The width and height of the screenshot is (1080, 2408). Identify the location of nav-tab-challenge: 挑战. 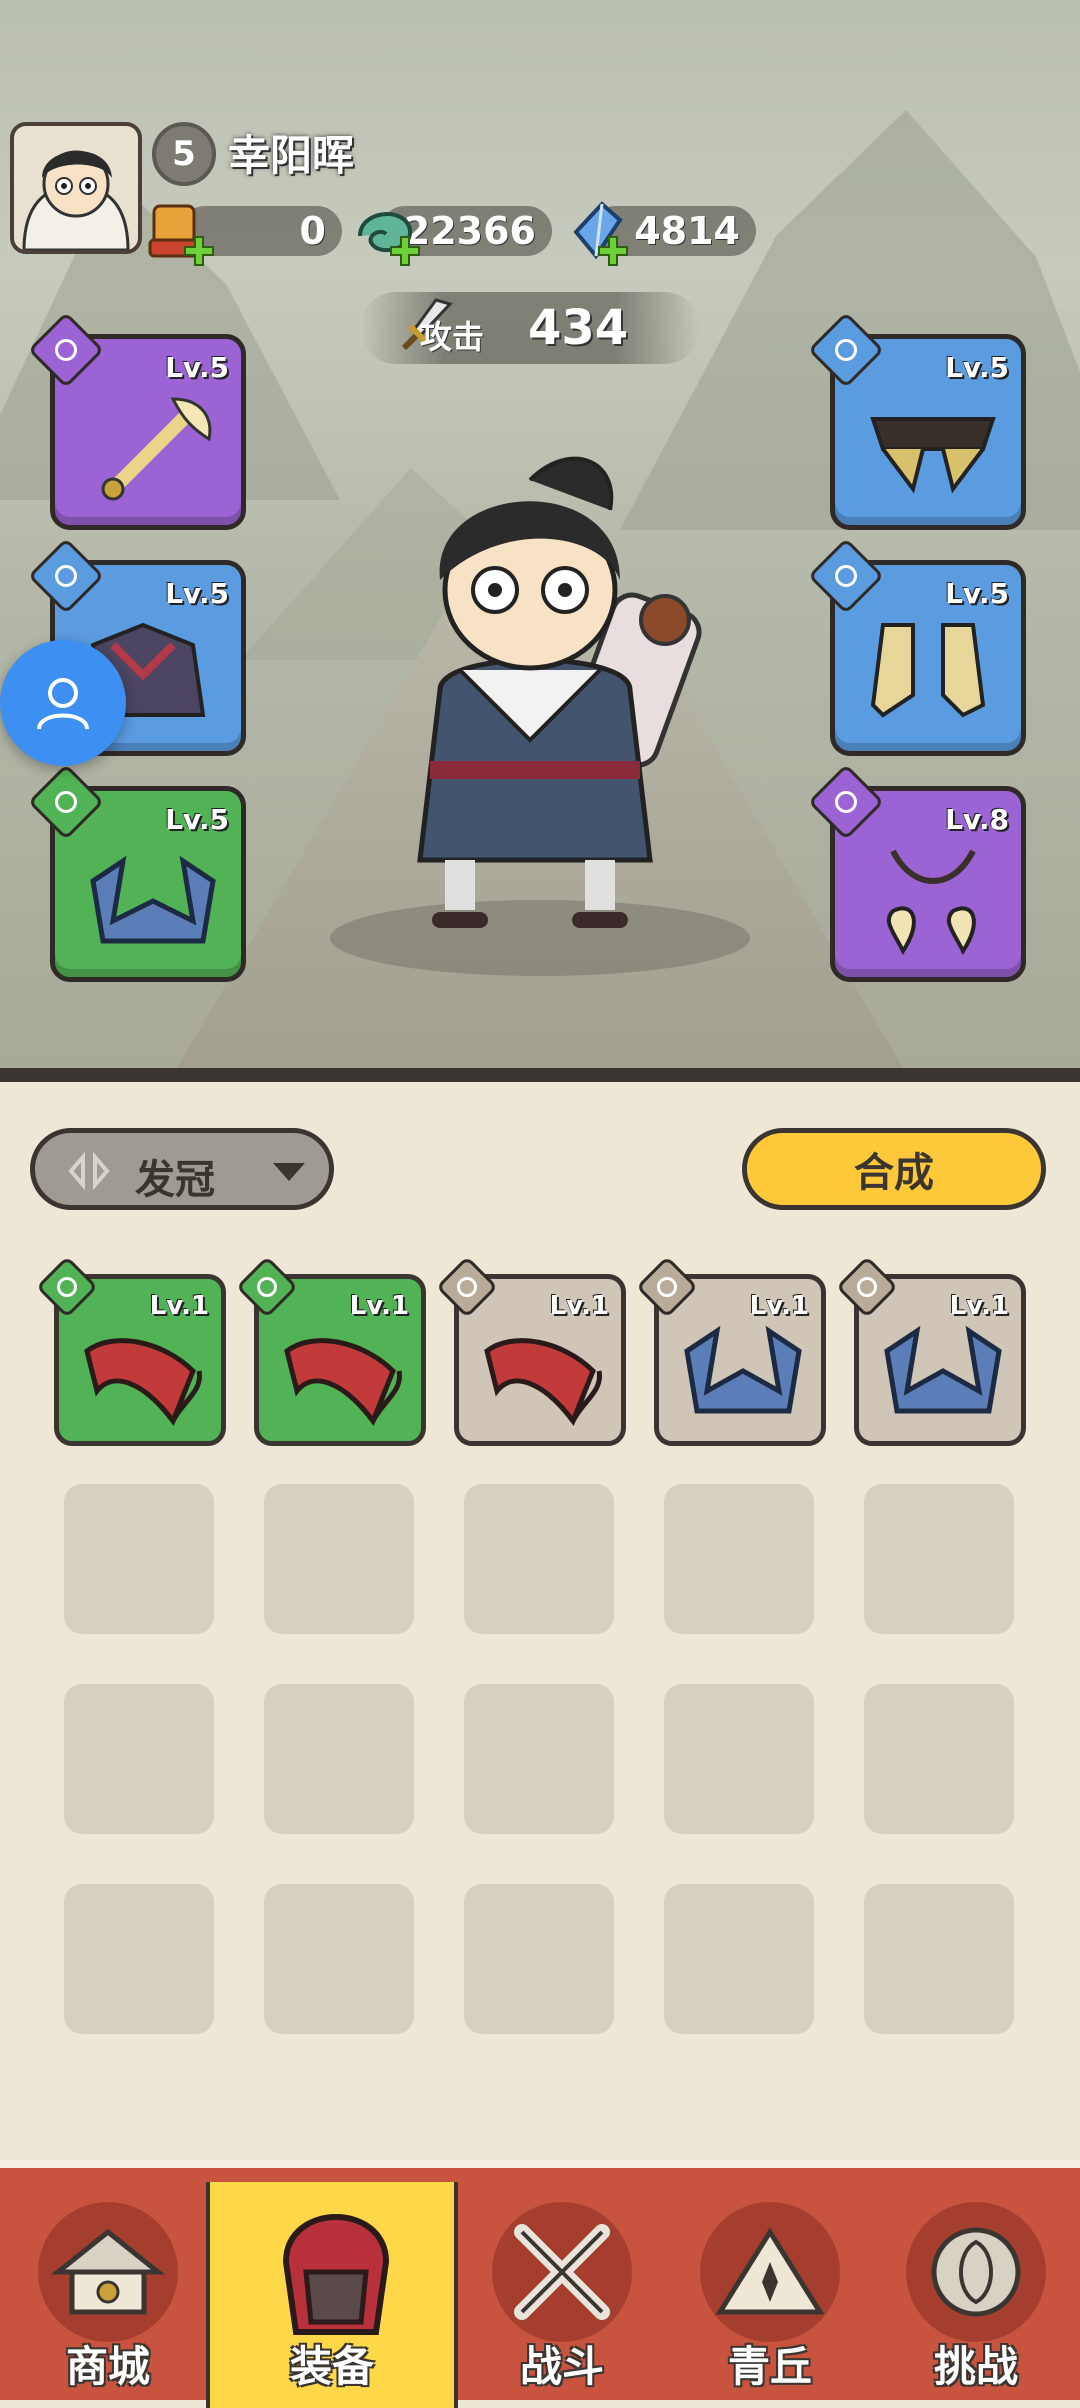
(976, 2295).